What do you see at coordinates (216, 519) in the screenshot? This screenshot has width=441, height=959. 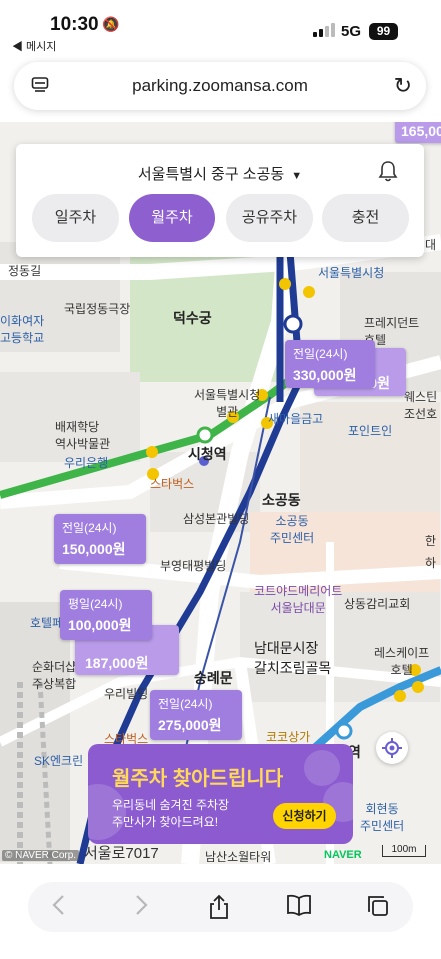 I see `map-label: 삼성본관빌딩` at bounding box center [216, 519].